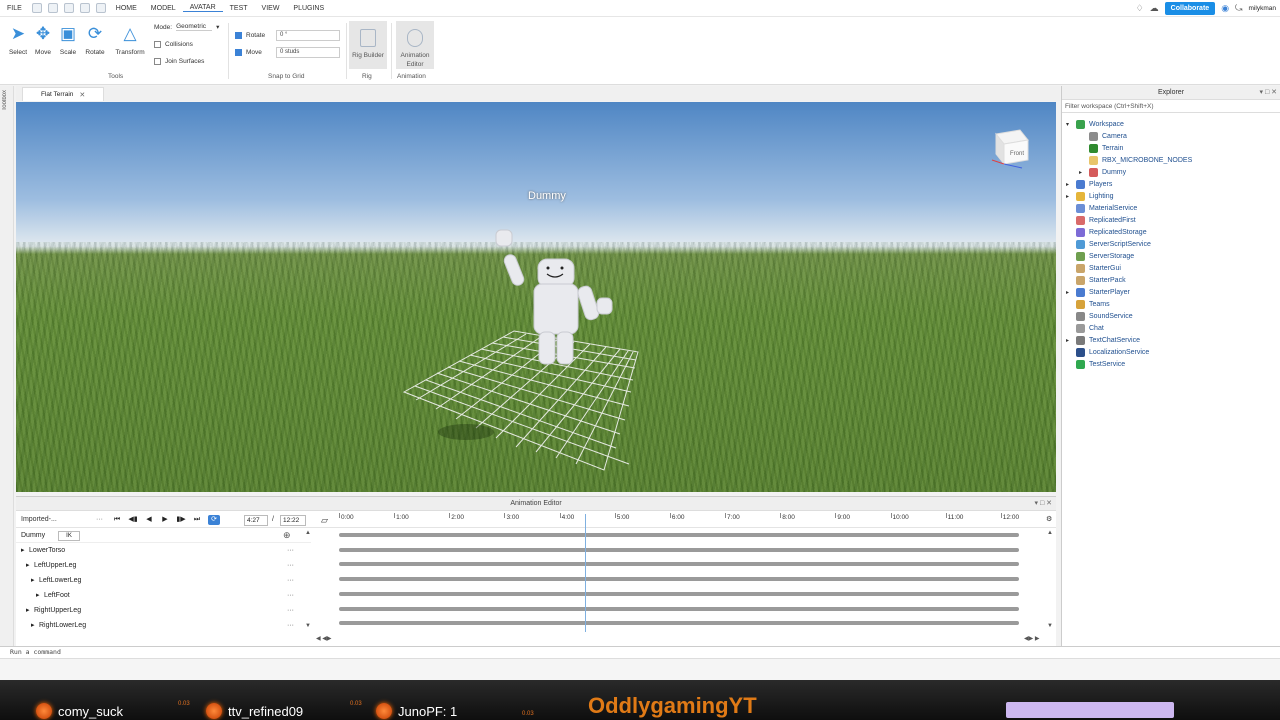 This screenshot has width=1280, height=720. I want to click on mode-selector: Mode: Geometric ▾, so click(186, 27).